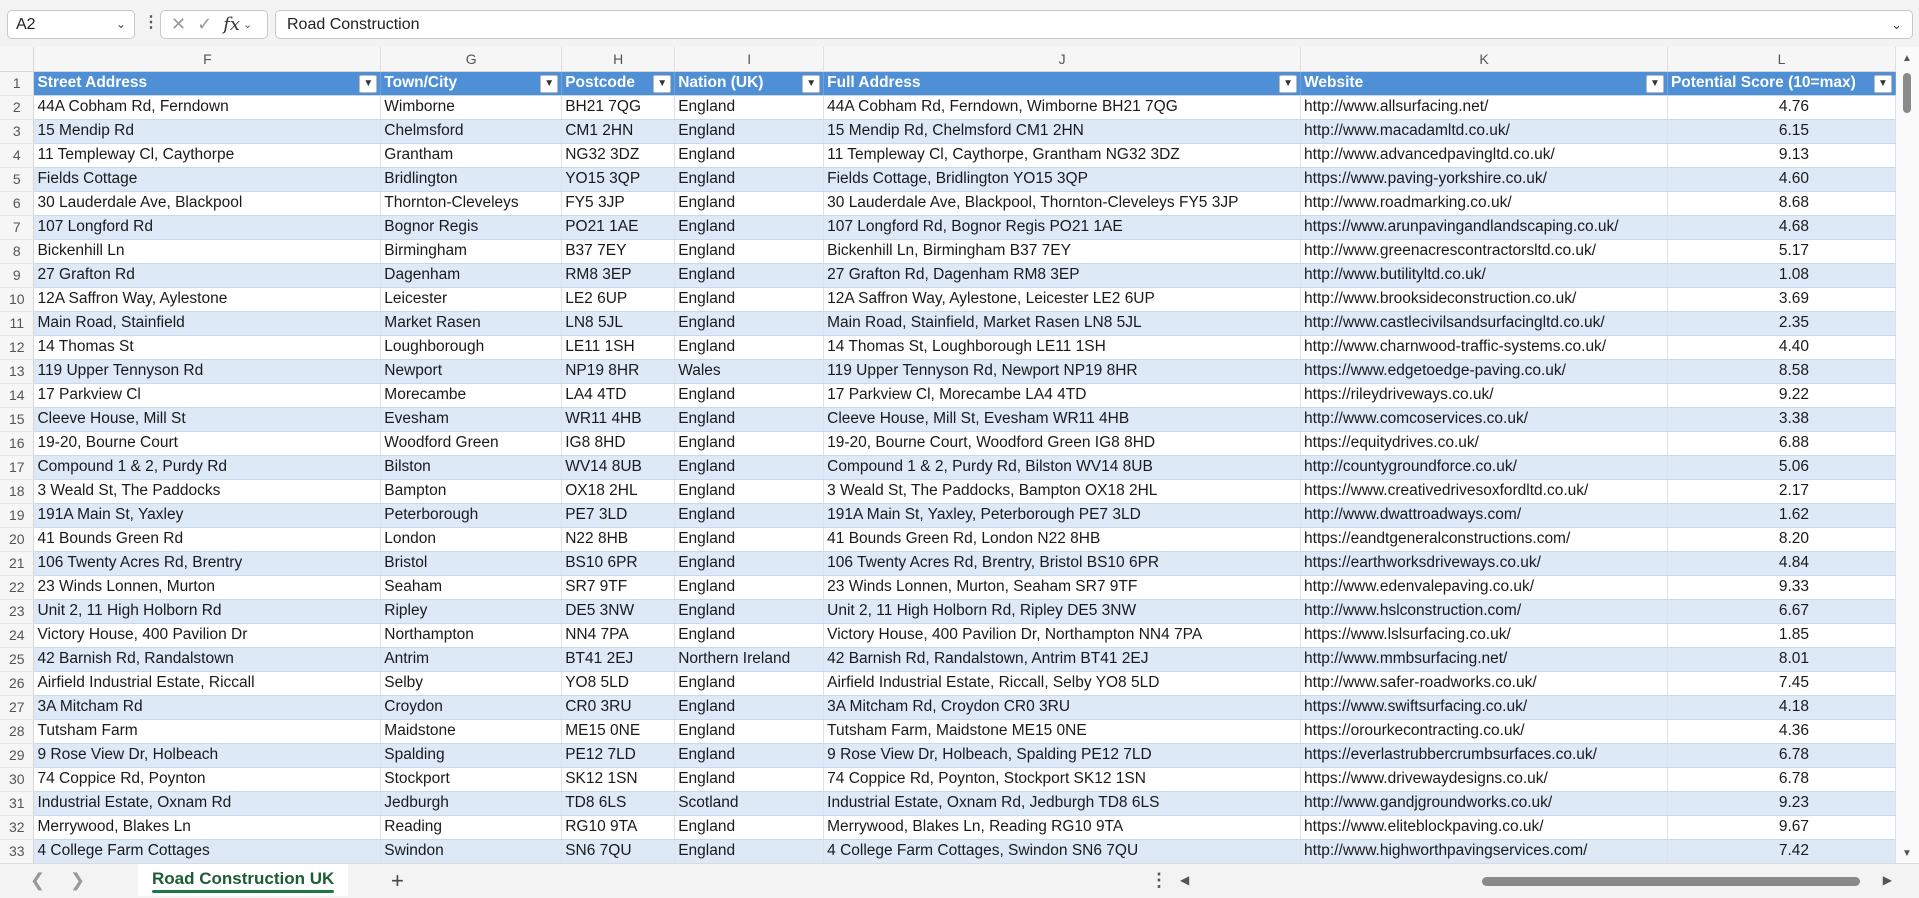  Describe the element at coordinates (207, 563) in the screenshot. I see `cell-street-address: 106 Twenty Acres Rd, Brentry` at that location.